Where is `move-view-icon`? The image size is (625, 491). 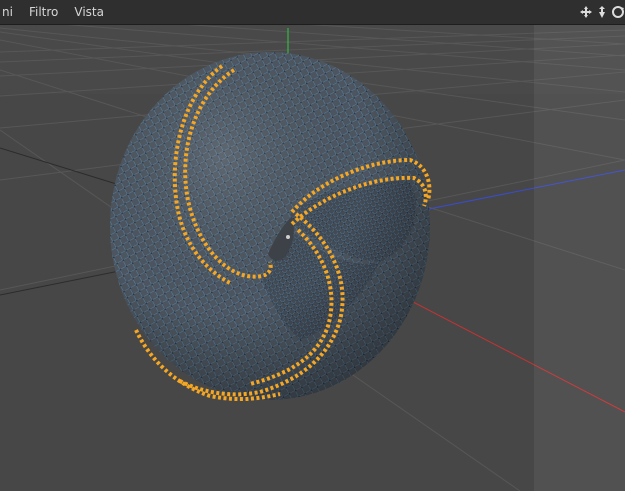
move-view-icon is located at coordinates (586, 12).